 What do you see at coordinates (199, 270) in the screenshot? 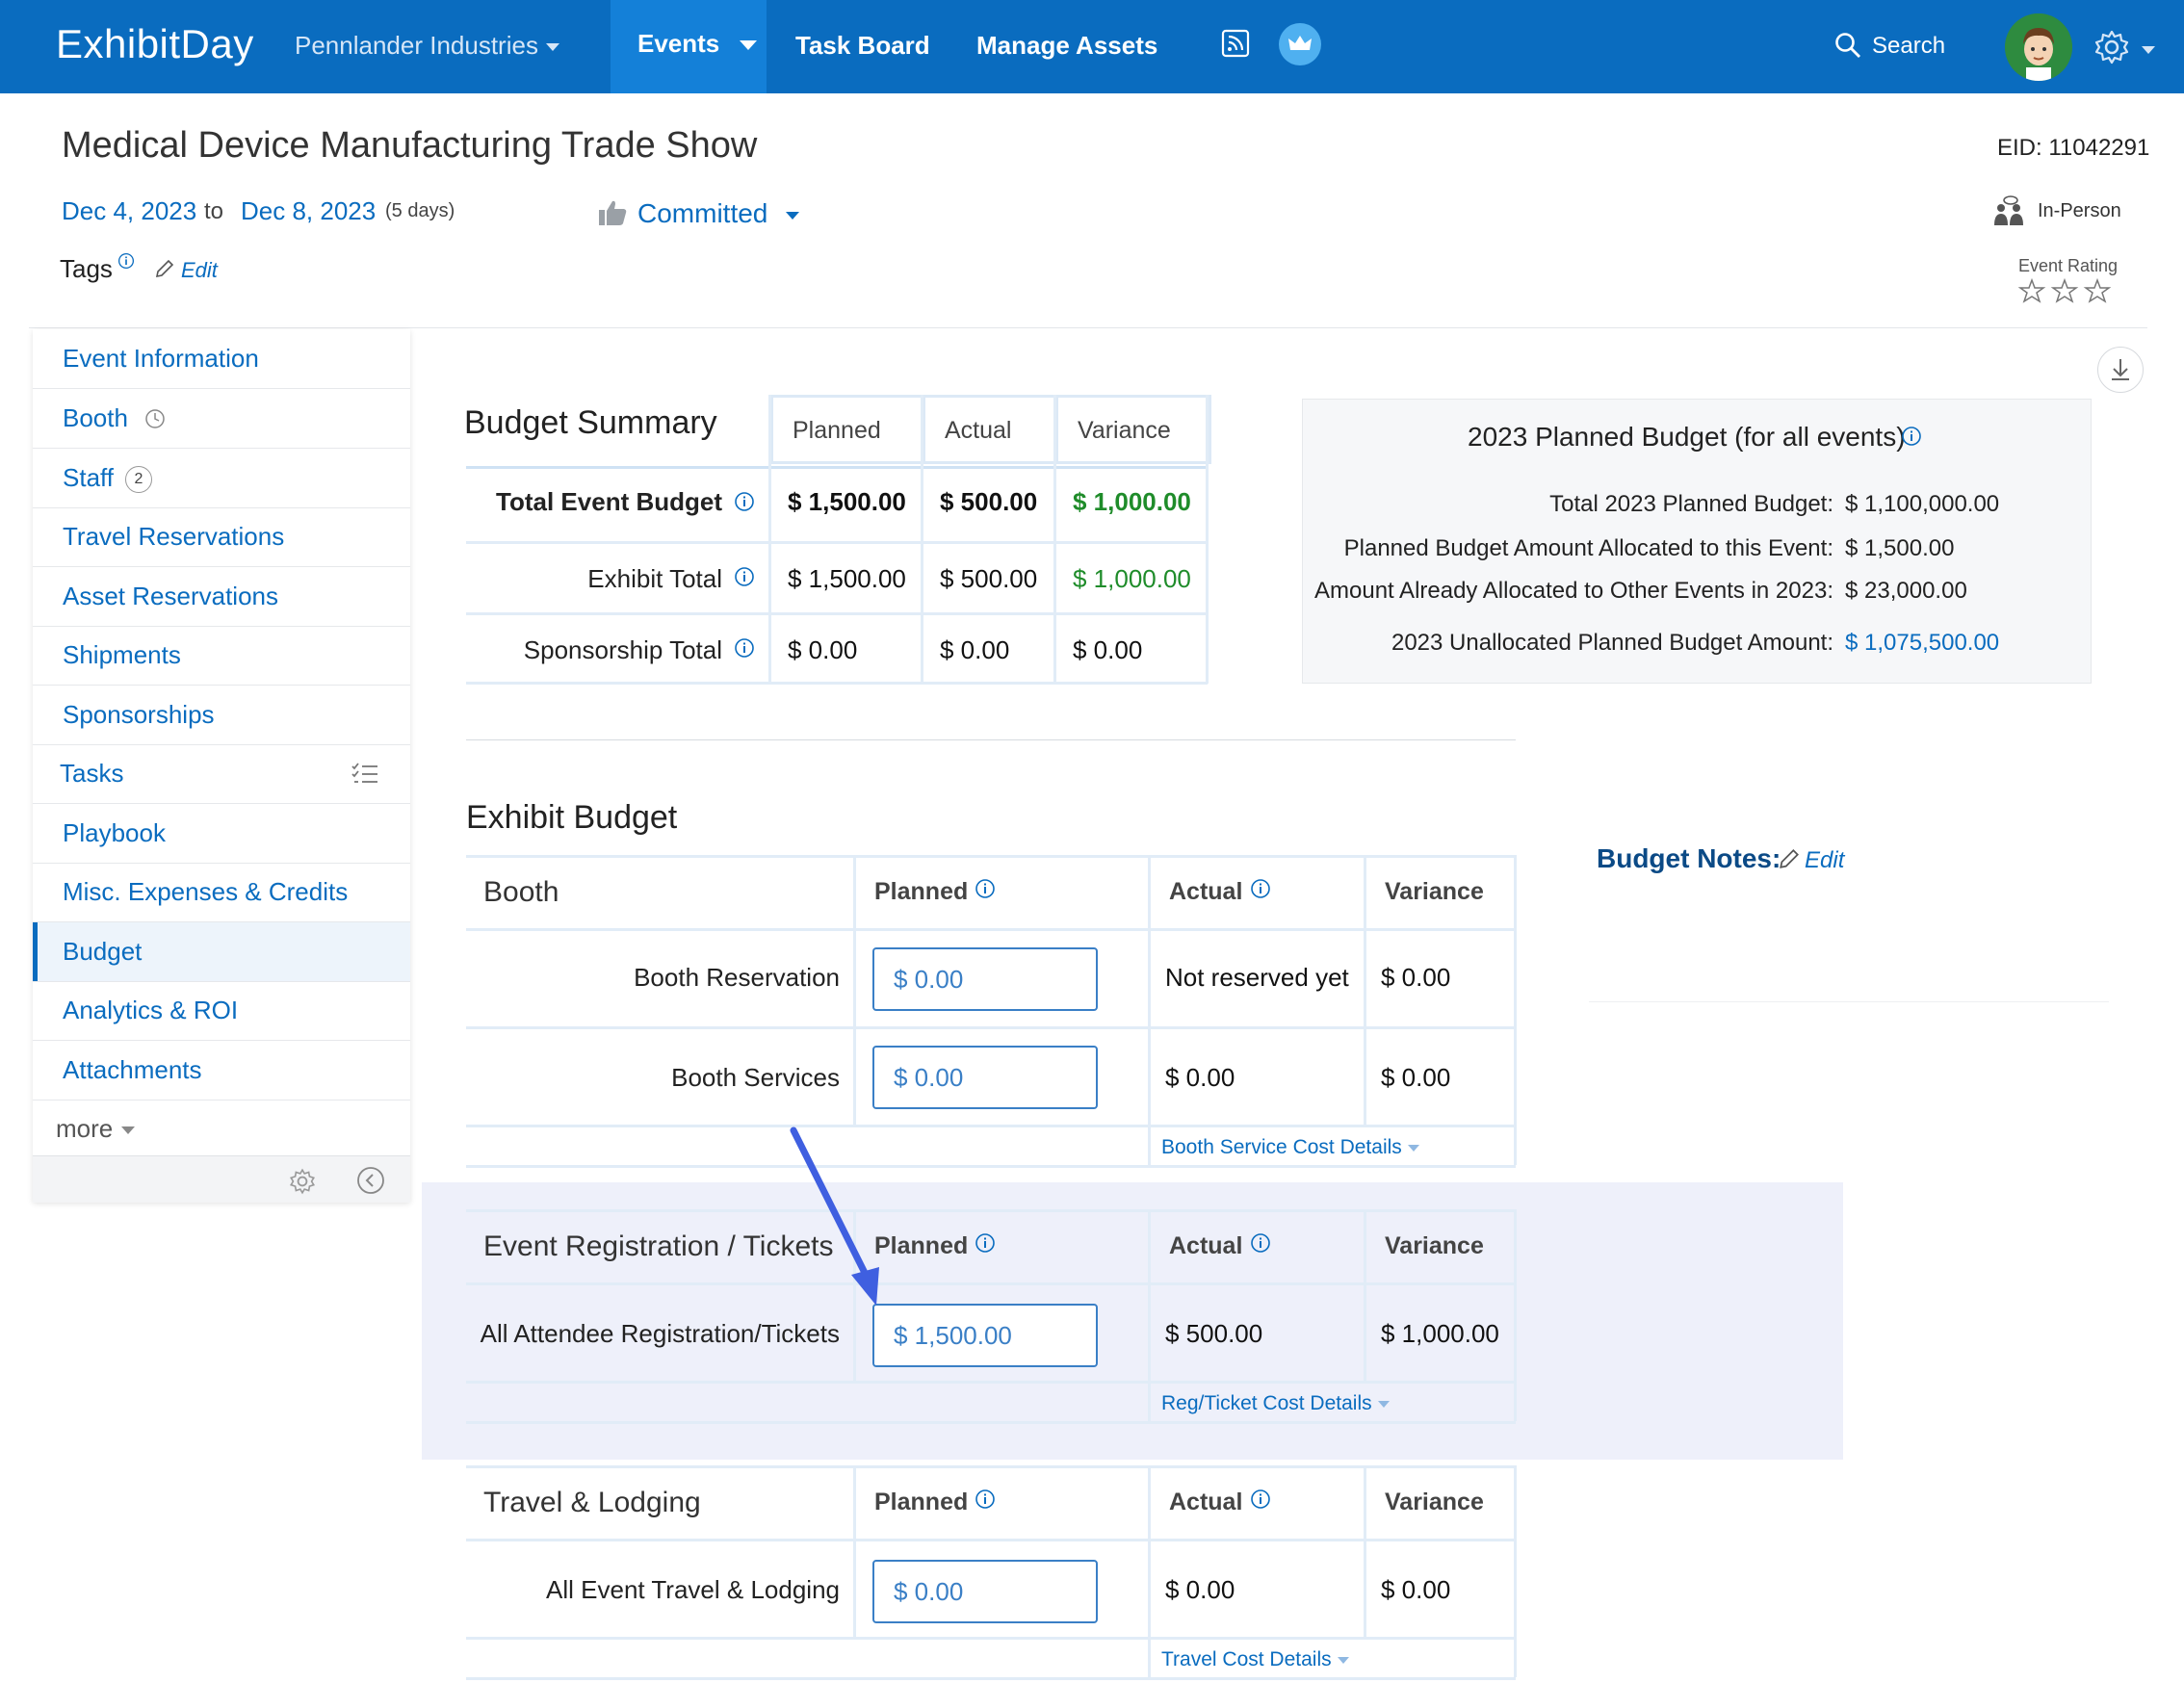
I see `edit-tags-link: Edit` at bounding box center [199, 270].